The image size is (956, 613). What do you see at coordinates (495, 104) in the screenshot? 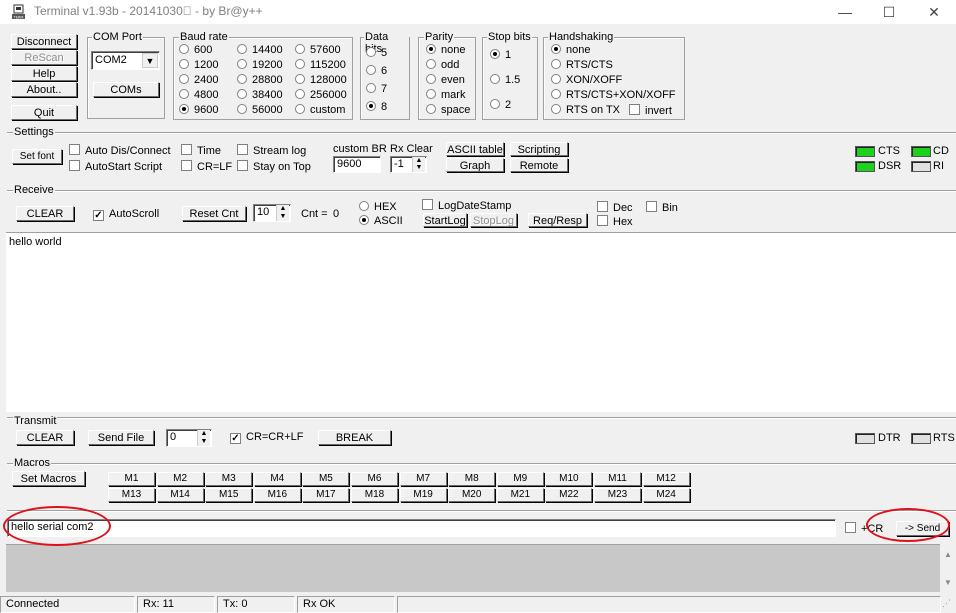
I see `stop-bits-radio-2-dot` at bounding box center [495, 104].